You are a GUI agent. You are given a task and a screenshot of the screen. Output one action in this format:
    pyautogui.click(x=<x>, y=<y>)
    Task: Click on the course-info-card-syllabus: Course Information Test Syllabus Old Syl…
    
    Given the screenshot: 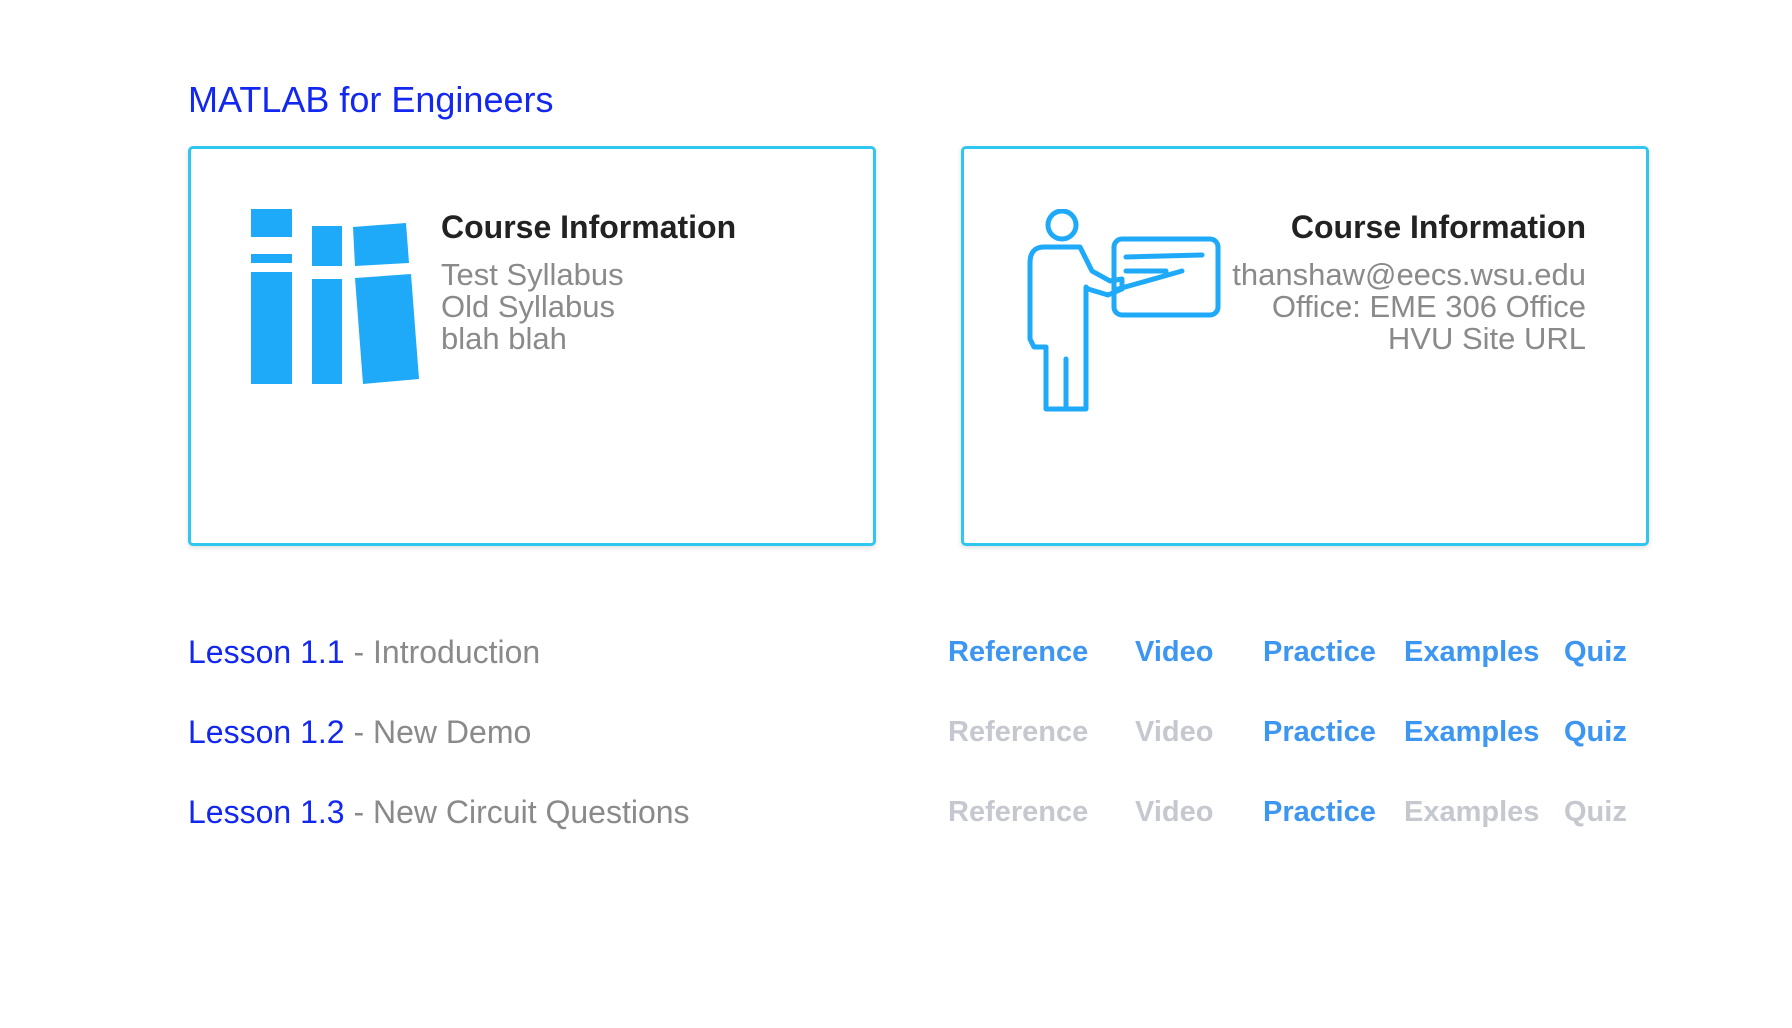 What is the action you would take?
    pyautogui.click(x=532, y=346)
    